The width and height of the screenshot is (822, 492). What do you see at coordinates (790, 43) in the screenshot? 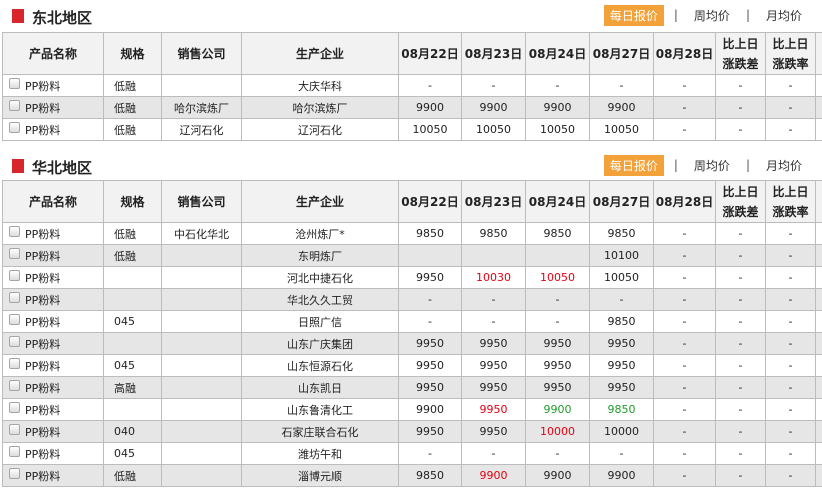
I see `header-rate-line1: 比上日` at bounding box center [790, 43].